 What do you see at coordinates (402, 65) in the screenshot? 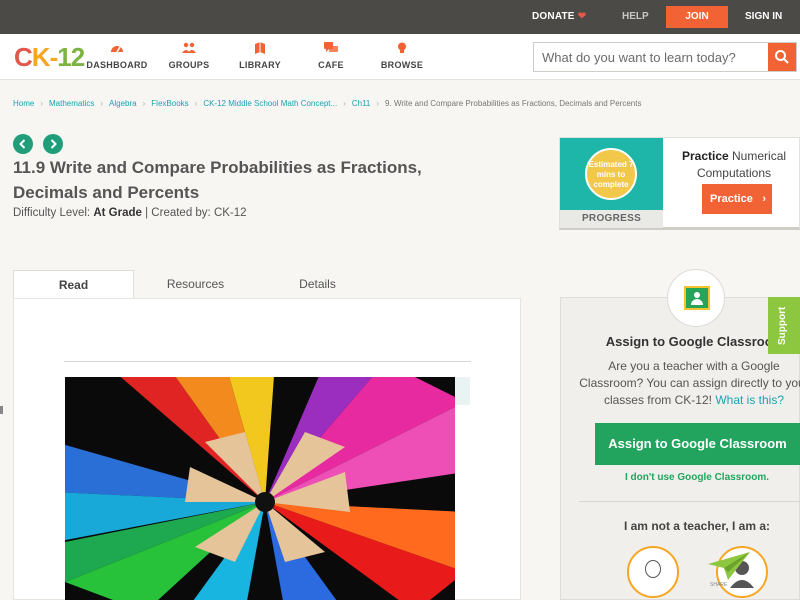
I see `nav-browse-label: BROWSE` at bounding box center [402, 65].